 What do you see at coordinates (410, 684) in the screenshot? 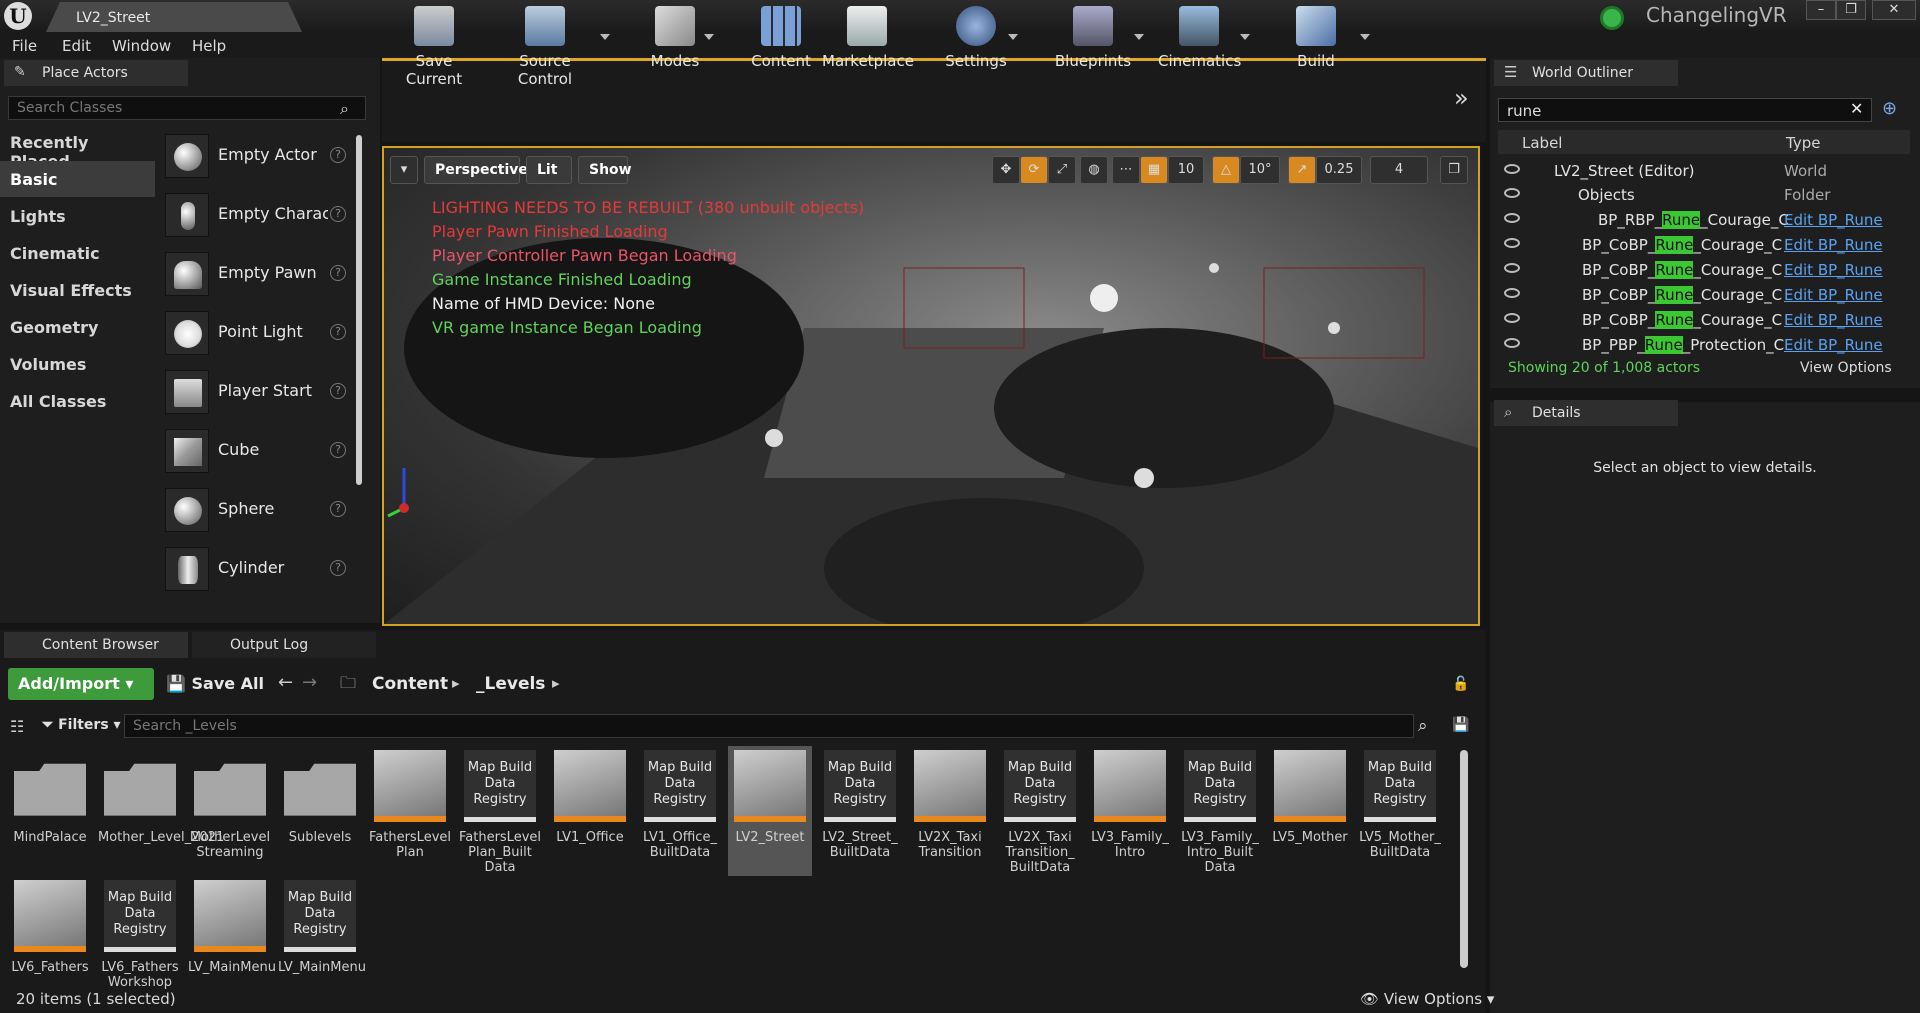
I see `breadcrumb-content: Content` at bounding box center [410, 684].